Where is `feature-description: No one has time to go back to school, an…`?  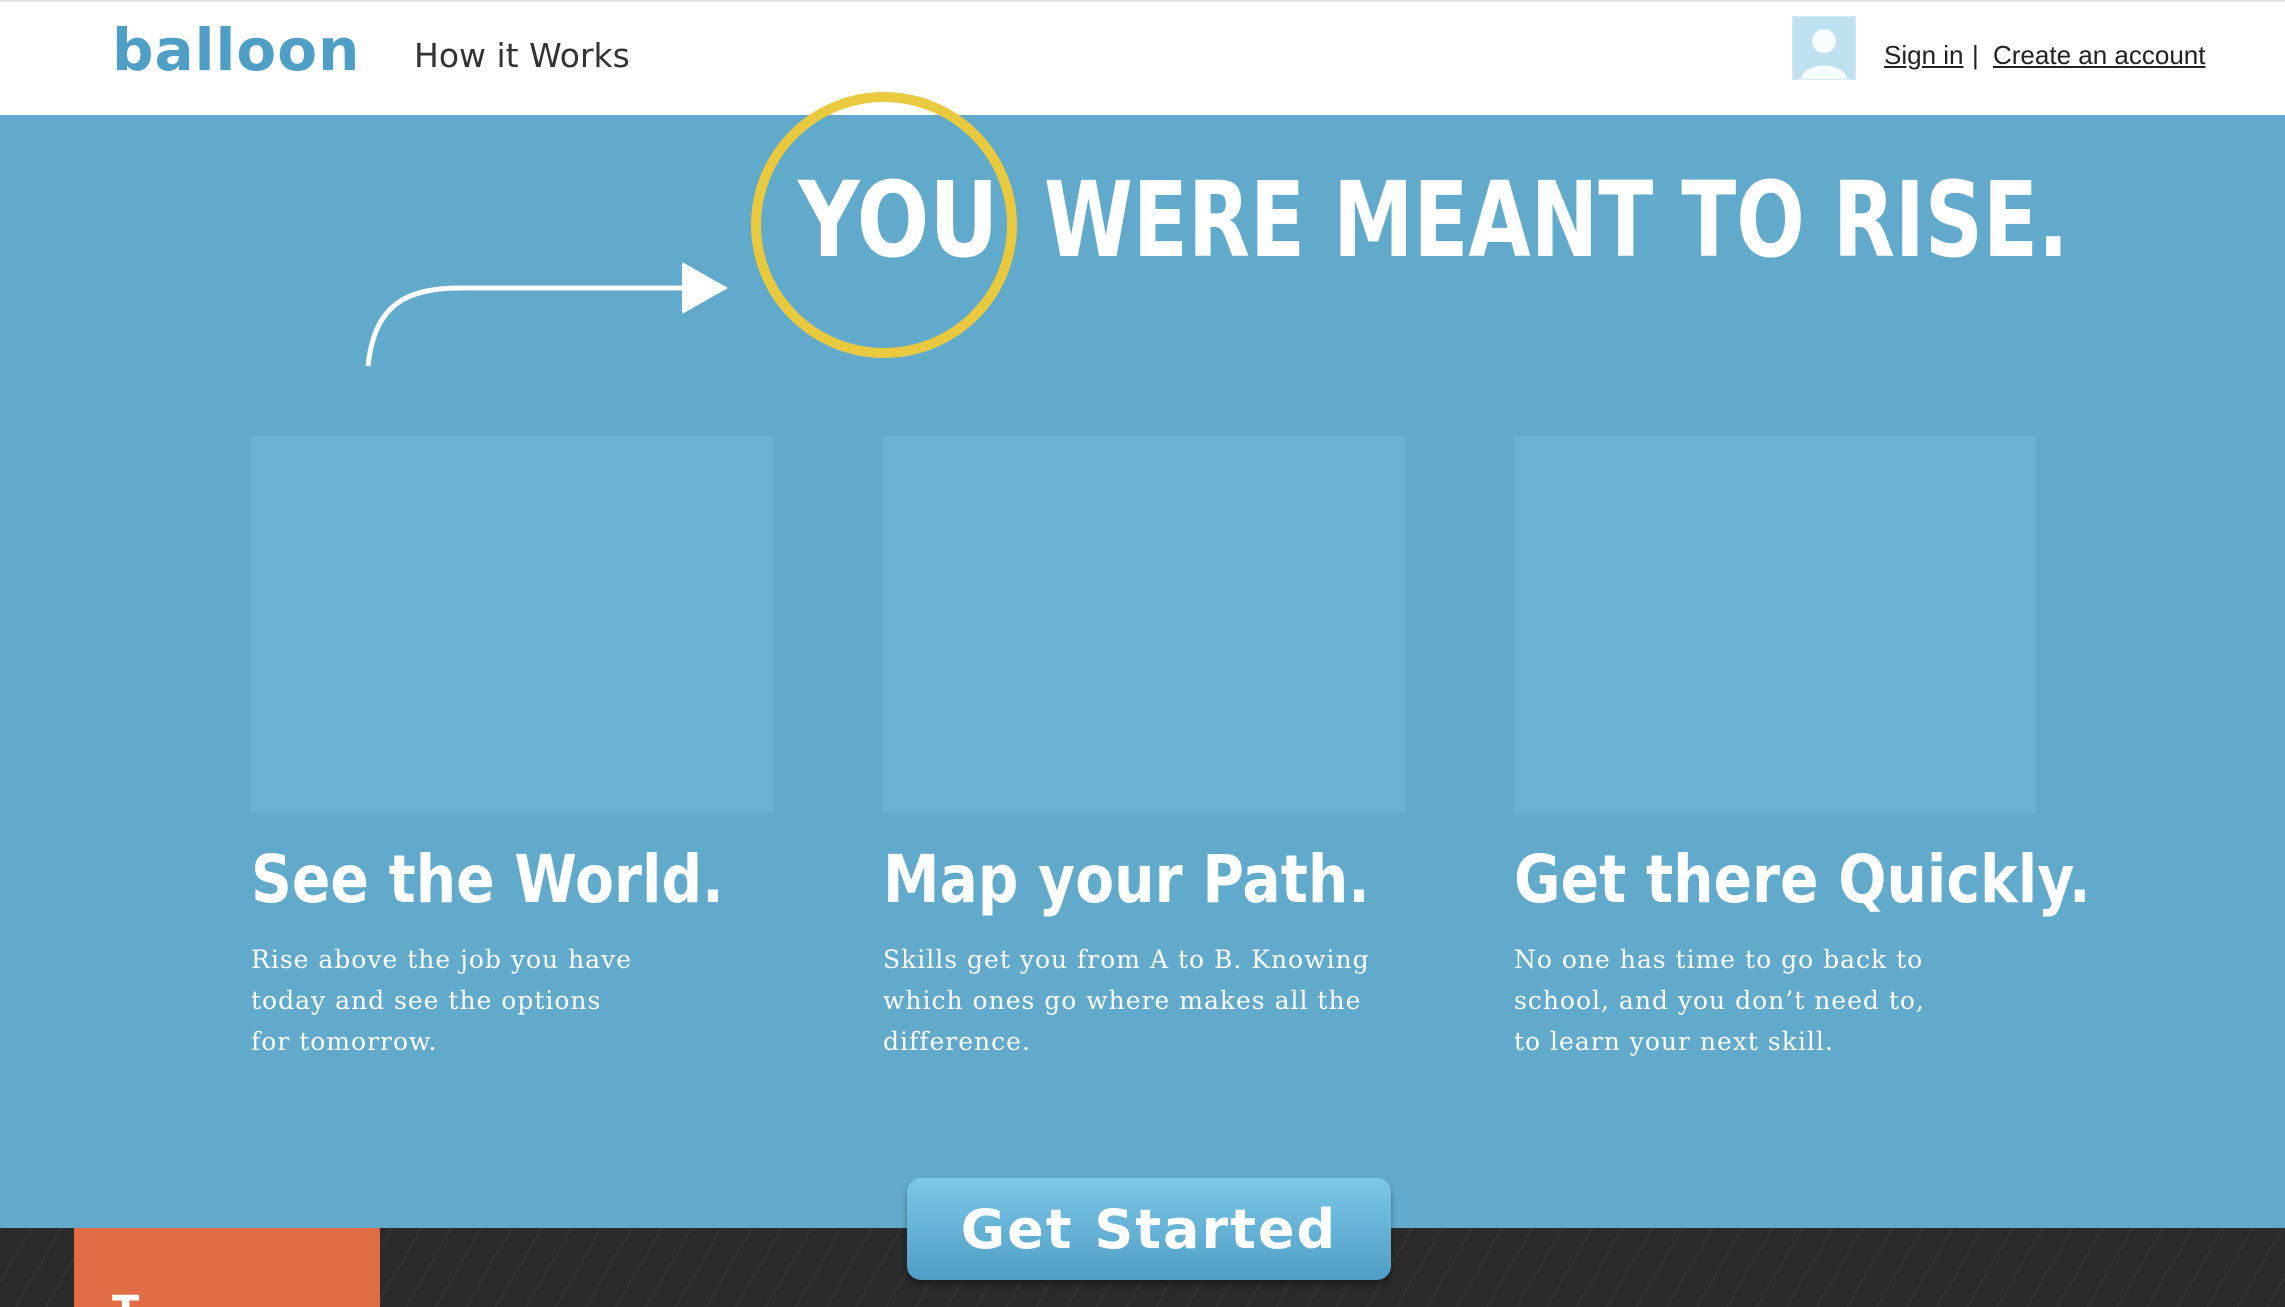 feature-description: No one has time to go back to school, an… is located at coordinates (1719, 1000).